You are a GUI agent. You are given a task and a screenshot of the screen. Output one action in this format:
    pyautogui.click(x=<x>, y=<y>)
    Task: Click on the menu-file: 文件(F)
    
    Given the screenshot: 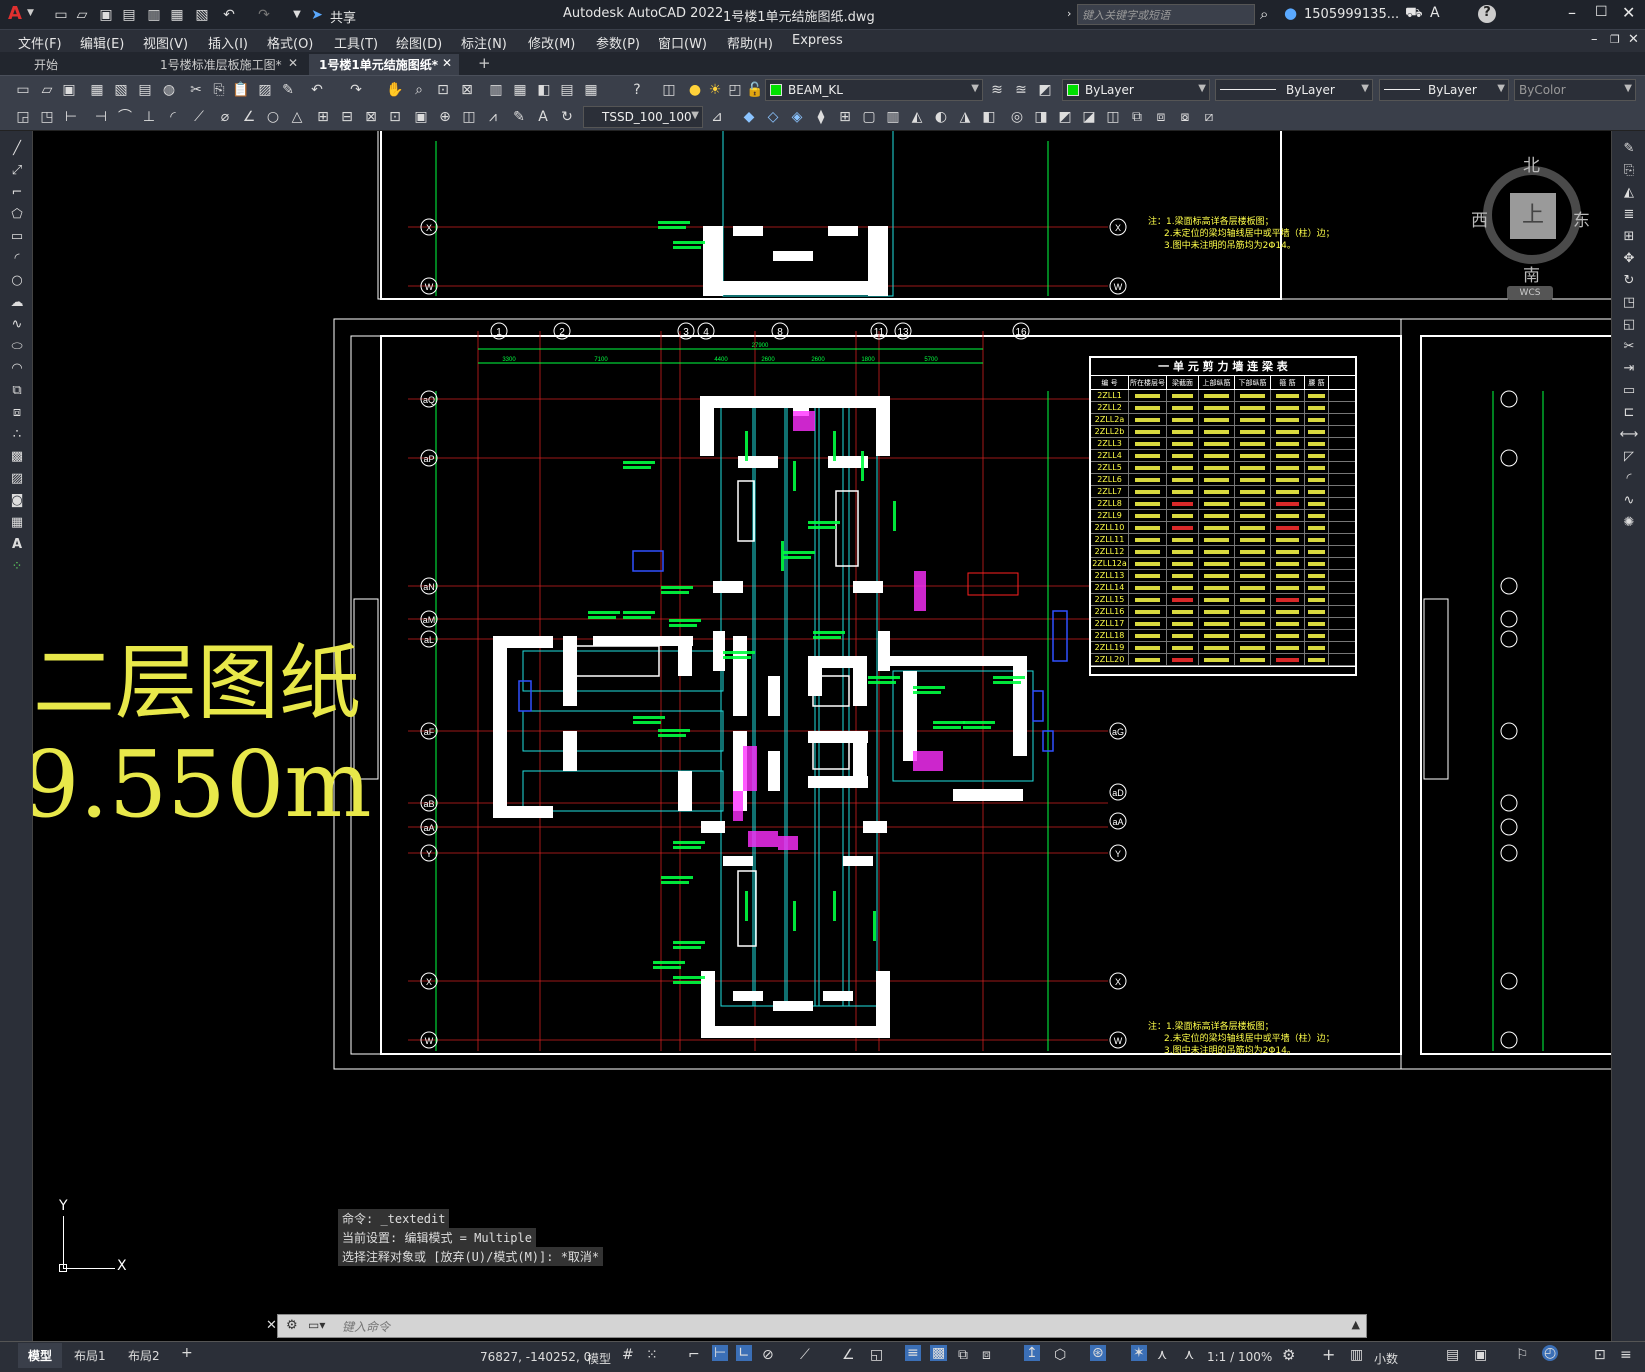 What is the action you would take?
    pyautogui.click(x=40, y=42)
    